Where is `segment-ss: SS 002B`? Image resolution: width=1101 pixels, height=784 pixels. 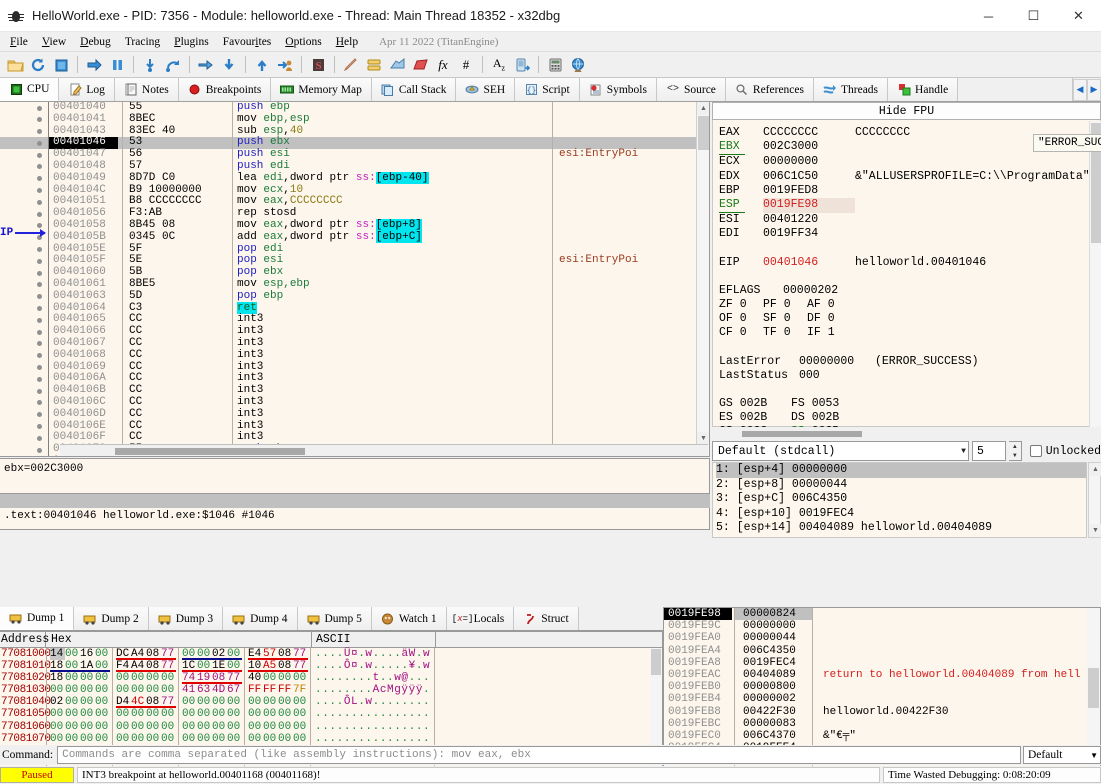 segment-ss: SS 002B is located at coordinates (827, 426).